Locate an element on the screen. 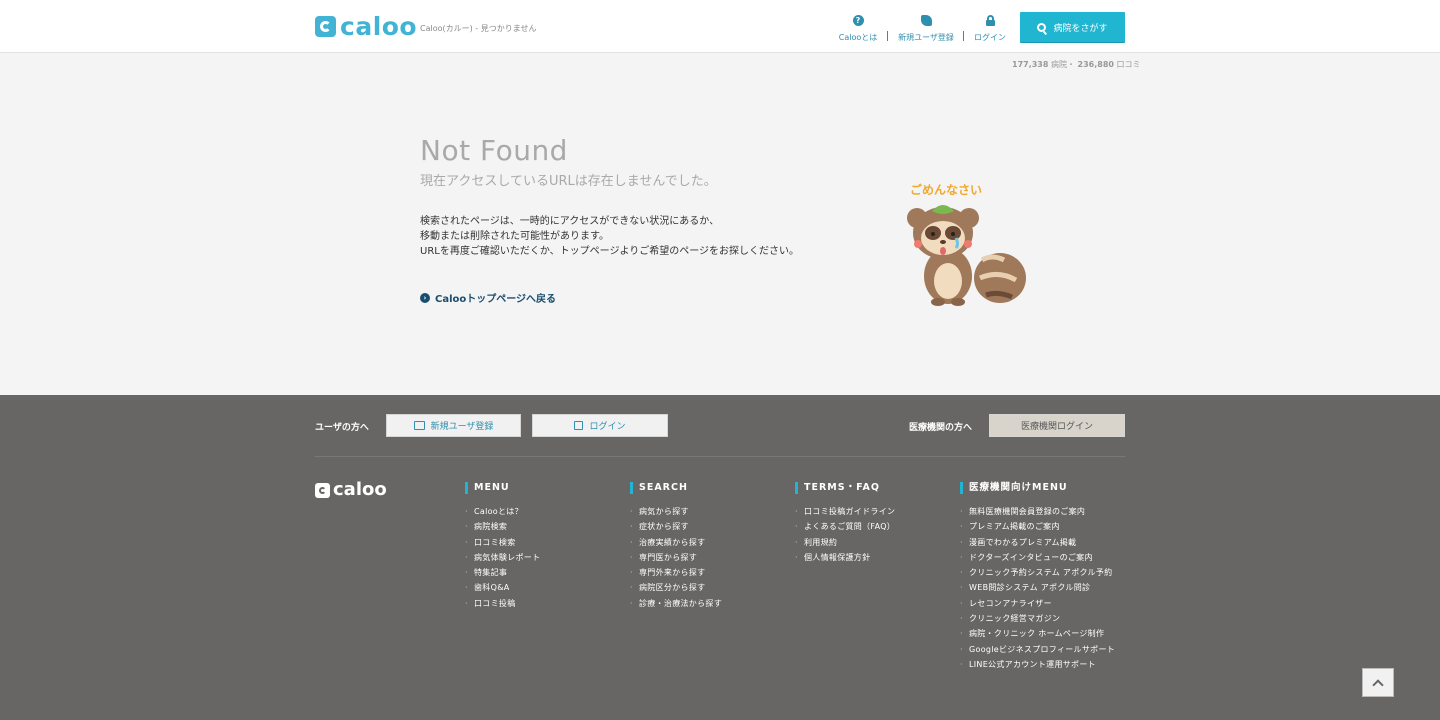 The image size is (1440, 720). tanuki-tail is located at coordinates (1000, 278).